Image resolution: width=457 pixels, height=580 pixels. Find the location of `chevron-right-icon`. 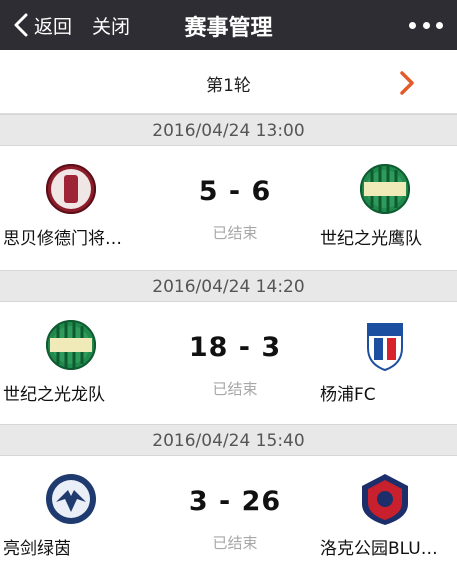

chevron-right-icon is located at coordinates (407, 83).